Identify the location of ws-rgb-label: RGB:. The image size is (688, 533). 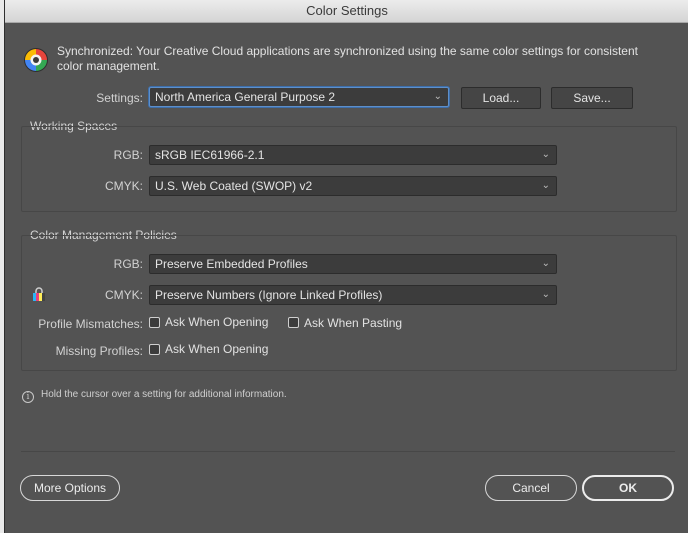
(128, 155).